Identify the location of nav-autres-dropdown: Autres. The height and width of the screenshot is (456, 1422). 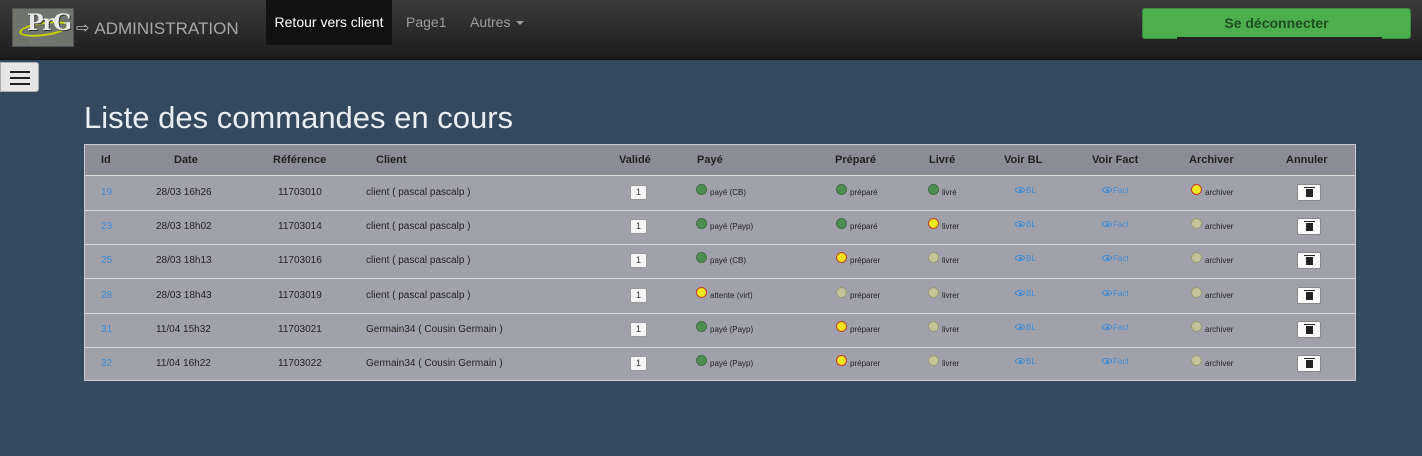
(497, 22).